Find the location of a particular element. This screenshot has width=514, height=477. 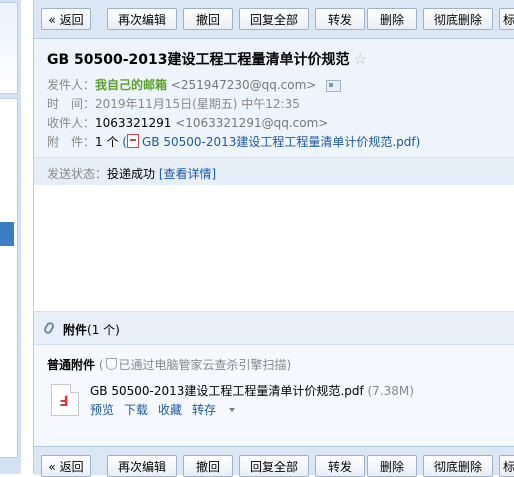

scan-note-open: ( is located at coordinates (101, 365).